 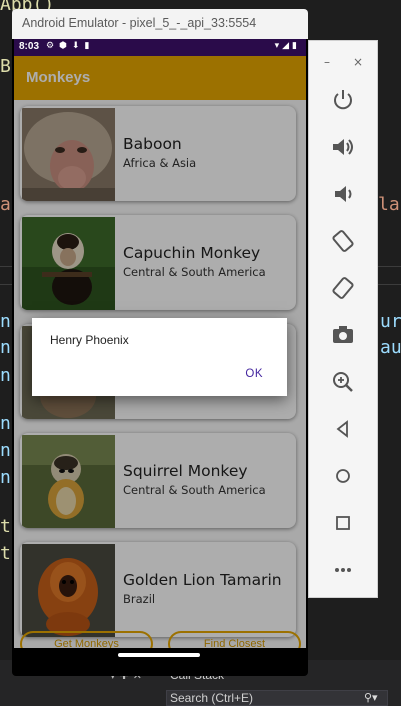 I want to click on search-icon: ⚲▾, so click(x=371, y=697).